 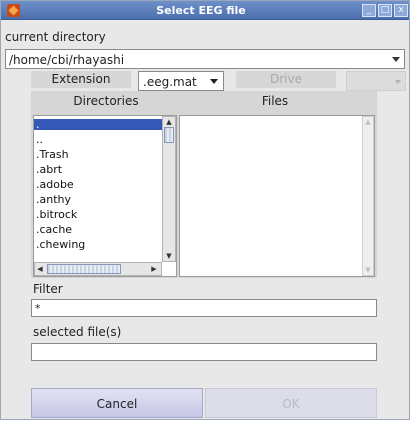 I want to click on list-item: .chewing, so click(x=98, y=244).